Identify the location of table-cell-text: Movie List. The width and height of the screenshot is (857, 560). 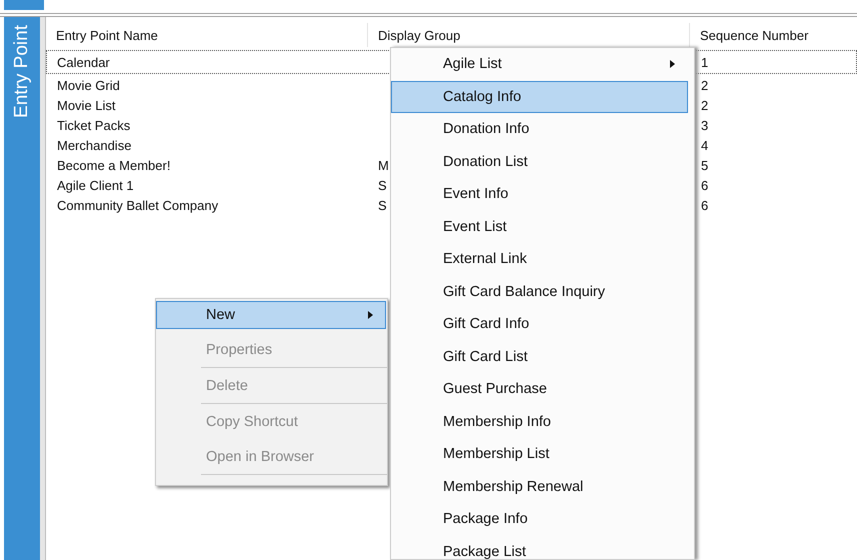
(86, 105).